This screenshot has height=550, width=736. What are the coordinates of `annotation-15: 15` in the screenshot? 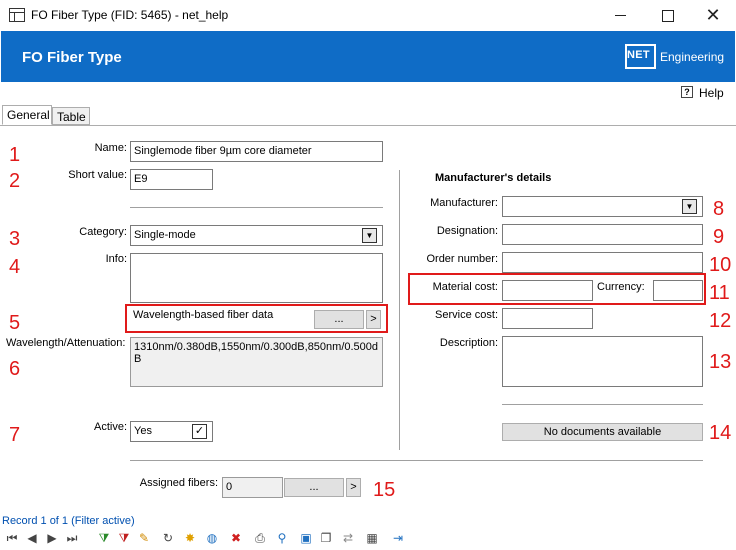 It's located at (384, 490).